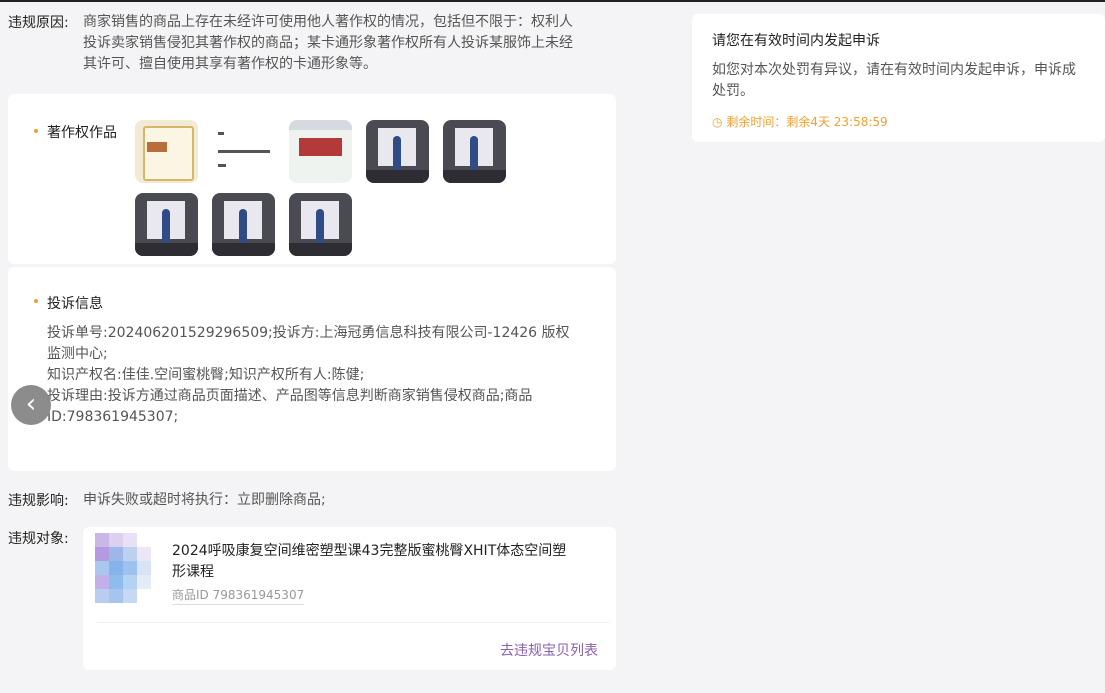 The width and height of the screenshot is (1105, 693). Describe the element at coordinates (75, 304) in the screenshot. I see `complaint-title: 投诉信息` at that location.